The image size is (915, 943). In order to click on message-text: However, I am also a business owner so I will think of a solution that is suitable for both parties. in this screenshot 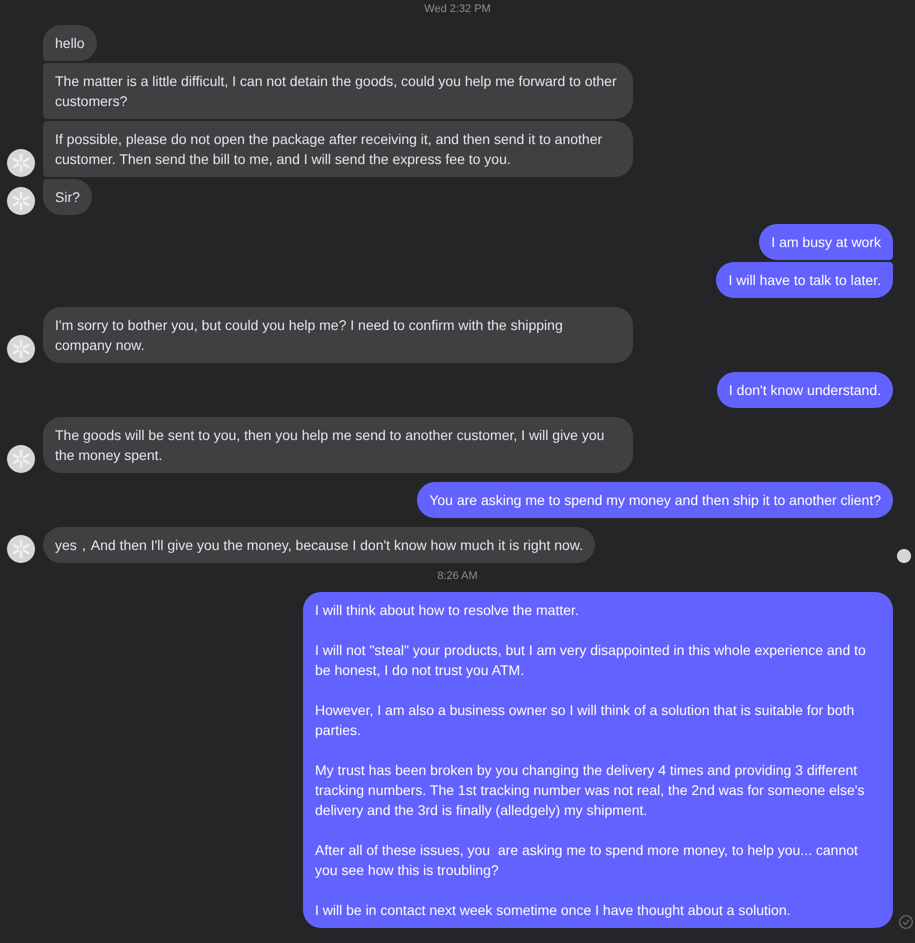, I will do `click(585, 720)`.